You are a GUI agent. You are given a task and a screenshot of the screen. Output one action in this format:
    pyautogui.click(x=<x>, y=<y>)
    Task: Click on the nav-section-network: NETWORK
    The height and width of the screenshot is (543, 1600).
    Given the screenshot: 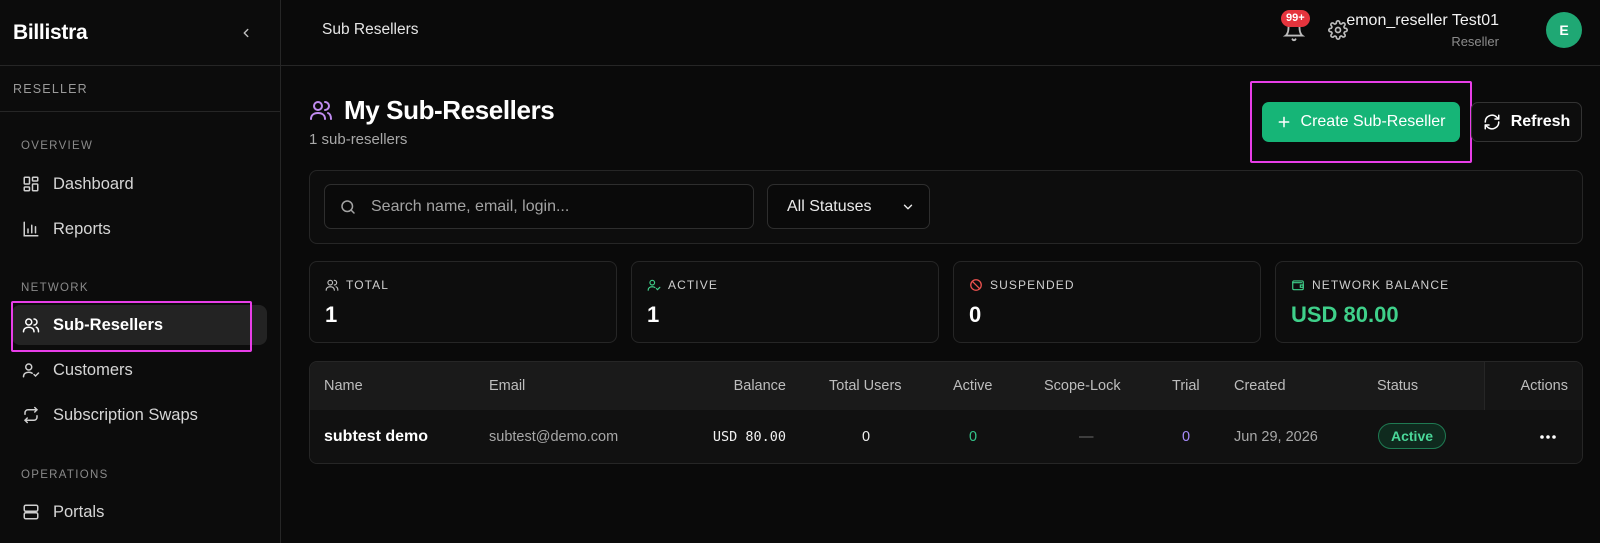 What is the action you would take?
    pyautogui.click(x=55, y=288)
    